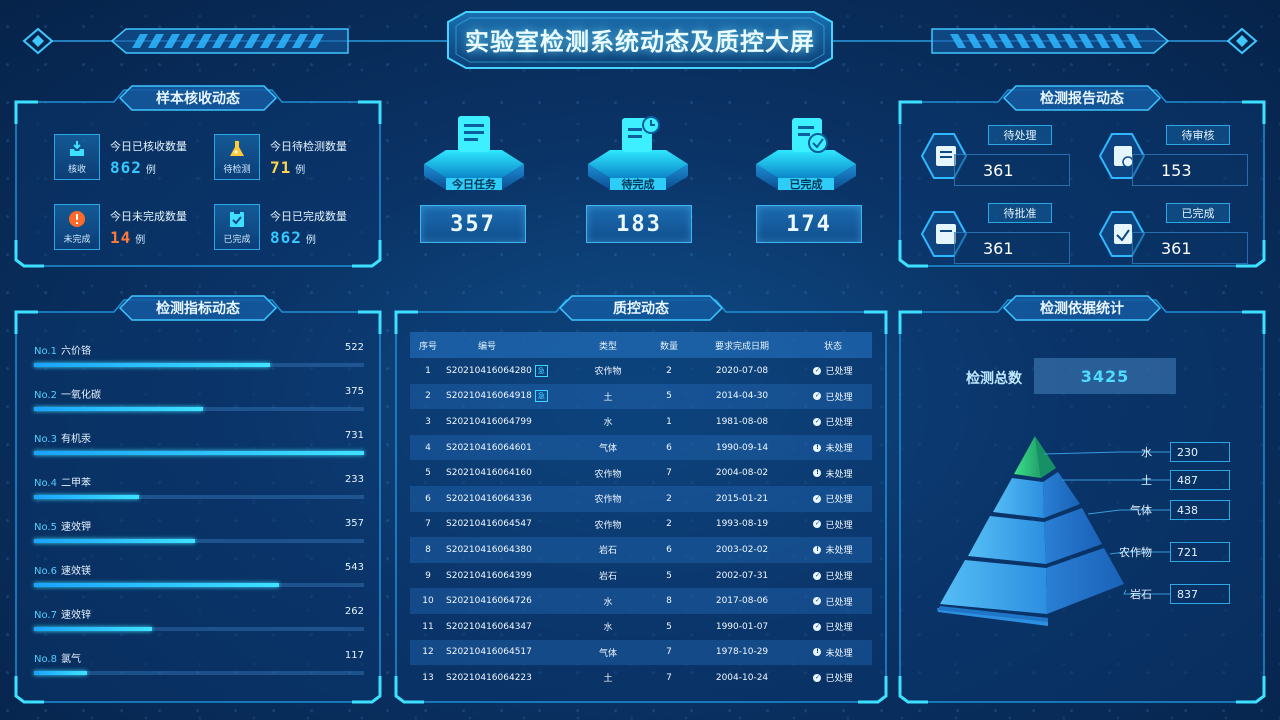 Image resolution: width=1280 pixels, height=720 pixels. What do you see at coordinates (1200, 452) in the screenshot?
I see `tier-value: 230` at bounding box center [1200, 452].